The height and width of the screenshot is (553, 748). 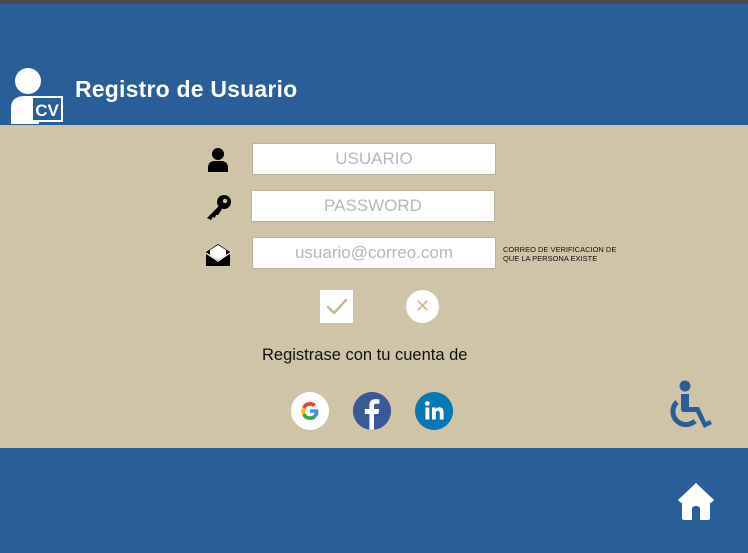 What do you see at coordinates (374, 253) in the screenshot?
I see `email-input` at bounding box center [374, 253].